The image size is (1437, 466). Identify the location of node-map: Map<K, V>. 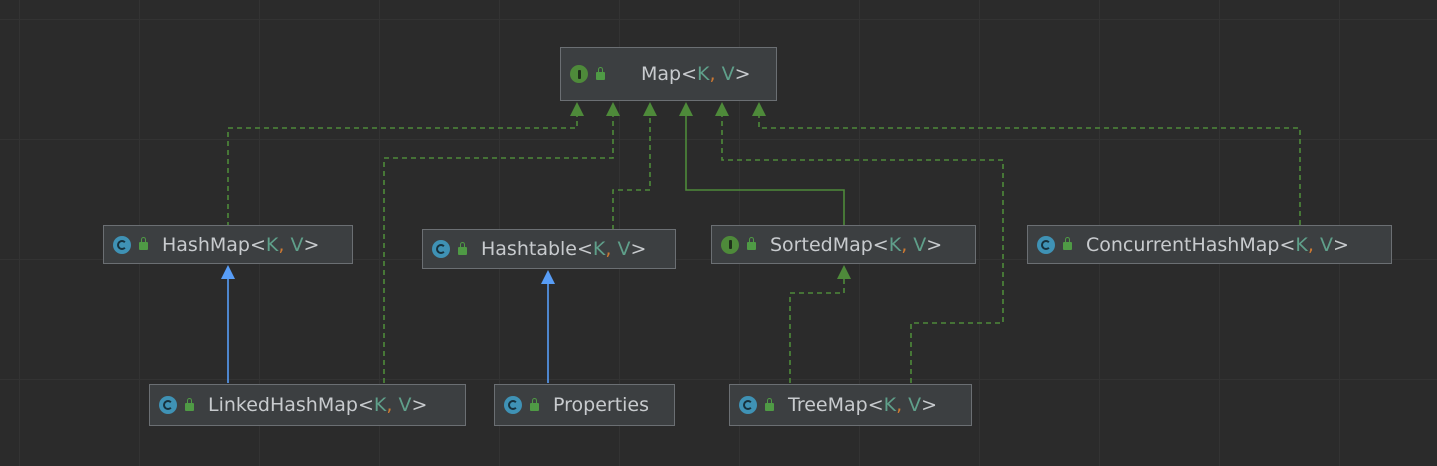
(668, 74).